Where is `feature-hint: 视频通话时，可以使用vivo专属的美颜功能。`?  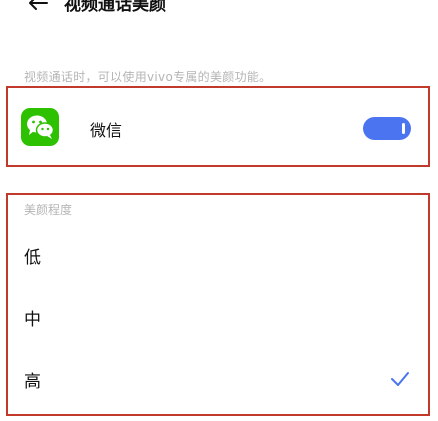
feature-hint: 视频通话时，可以使用vivo专属的美颜功能。 is located at coordinates (148, 77).